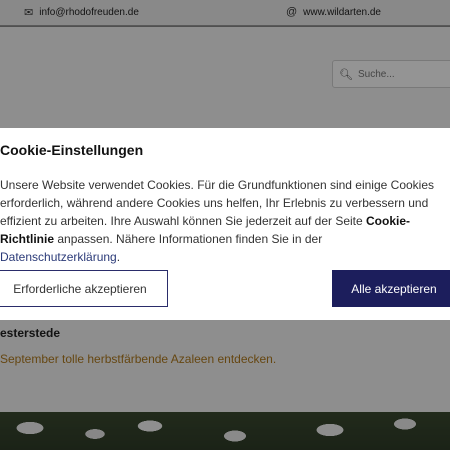  What do you see at coordinates (84, 288) in the screenshot?
I see `accept-necessary-button: Erforderliche akzeptieren` at bounding box center [84, 288].